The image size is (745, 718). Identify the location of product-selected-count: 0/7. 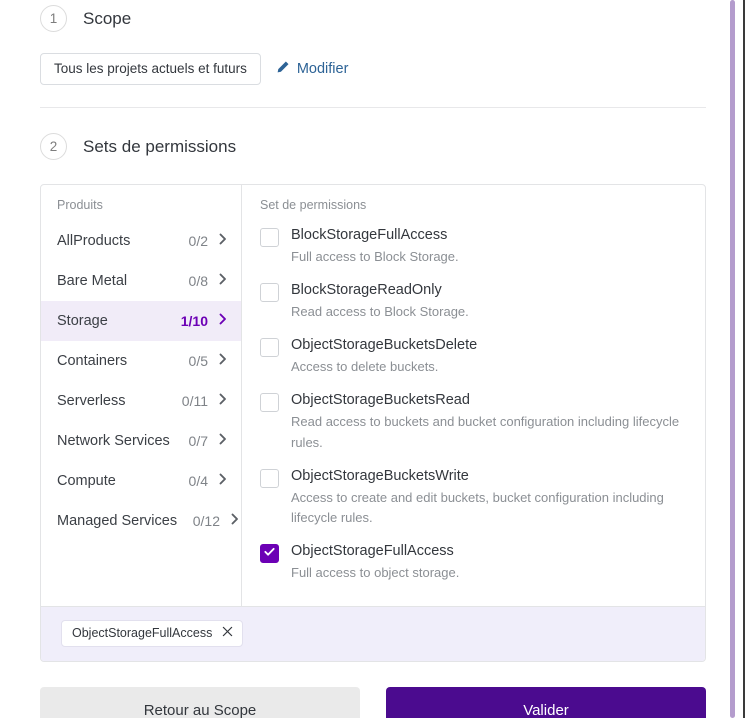
(198, 441).